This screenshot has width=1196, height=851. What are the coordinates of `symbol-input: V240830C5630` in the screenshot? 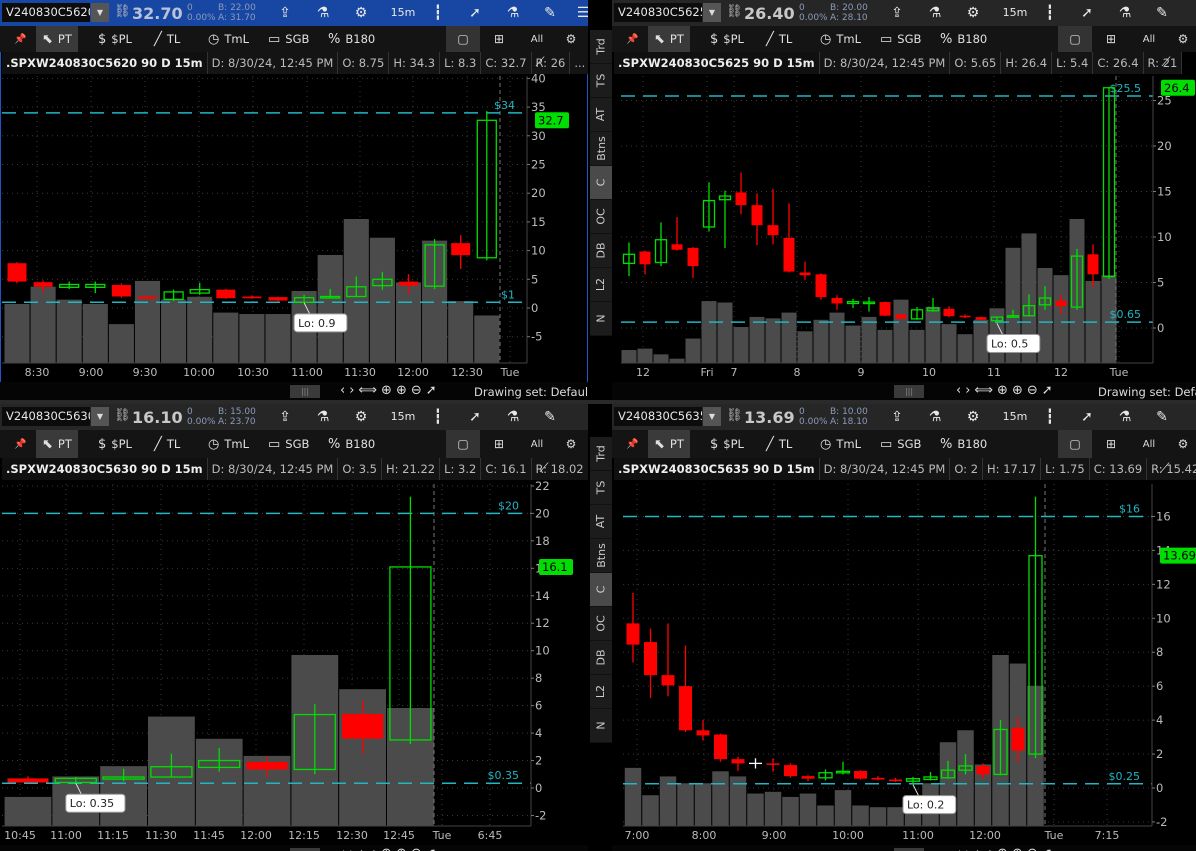 It's located at (46, 416).